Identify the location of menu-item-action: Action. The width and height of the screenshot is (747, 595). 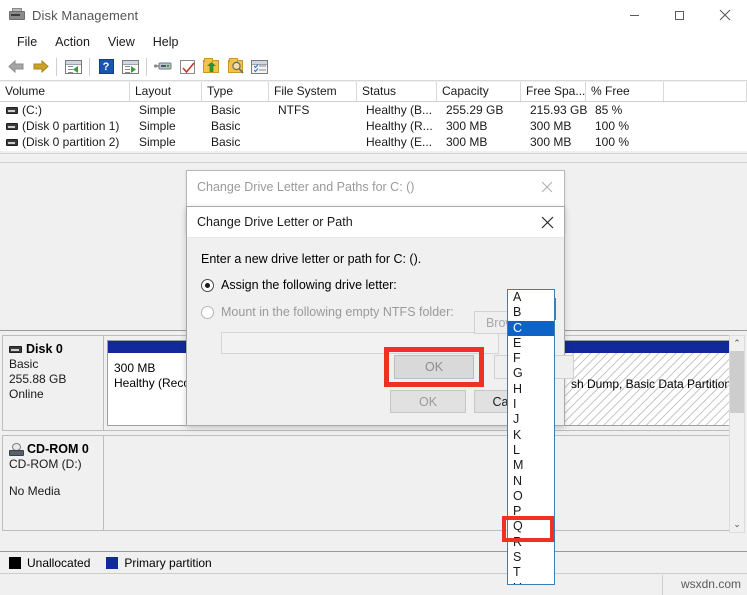
(72, 42).